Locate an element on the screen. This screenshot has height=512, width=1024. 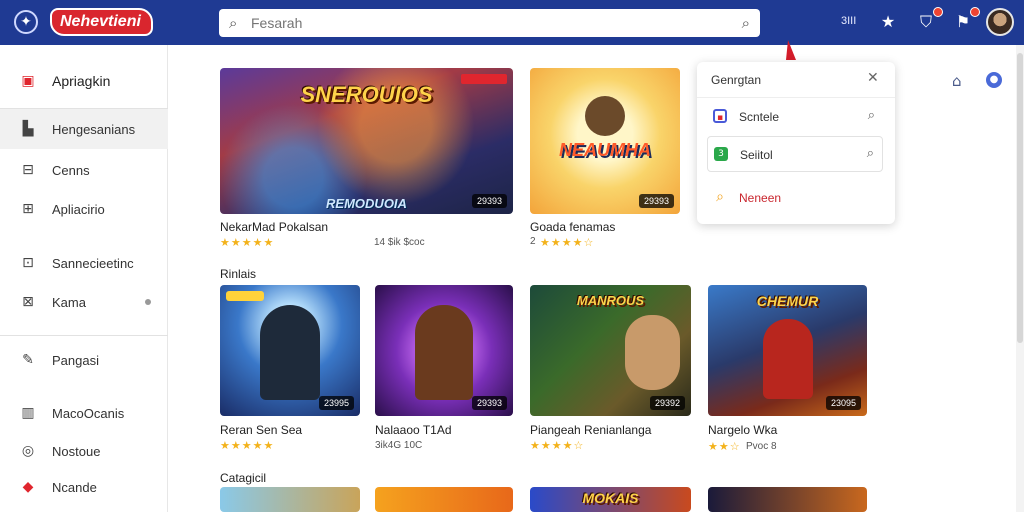
header-count: 3III is located at coordinates (849, 21).